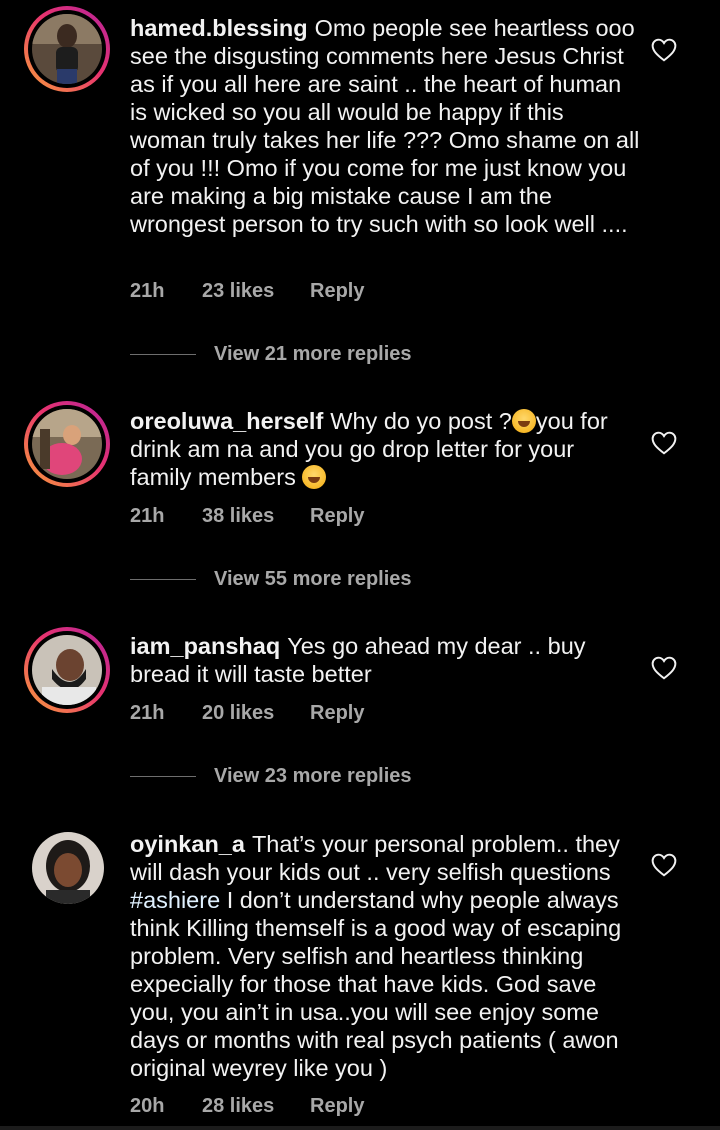 This screenshot has height=1130, width=720. I want to click on rolling-laughing-emoji-icon, so click(314, 477).